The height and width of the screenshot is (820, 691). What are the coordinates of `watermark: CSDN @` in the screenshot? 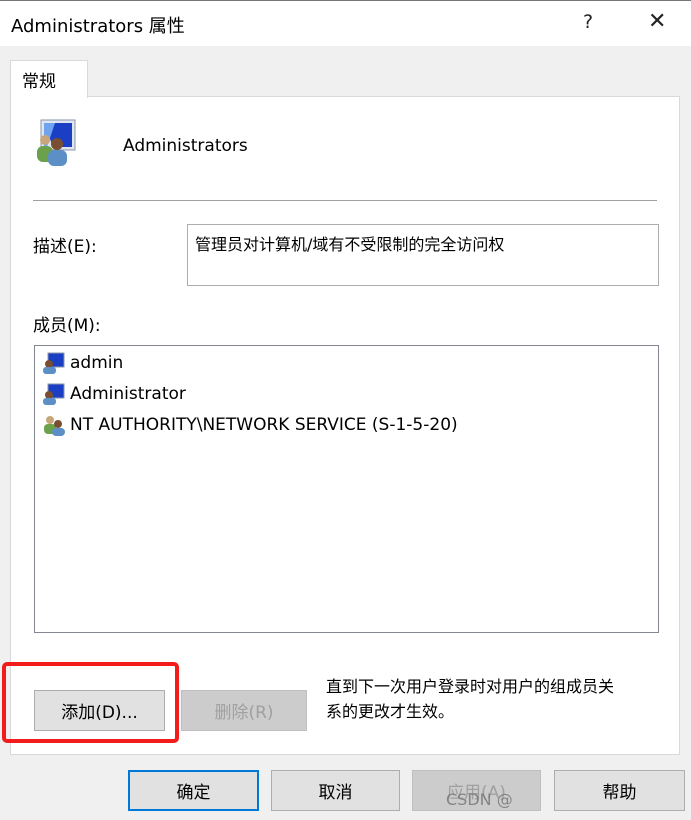 It's located at (479, 799).